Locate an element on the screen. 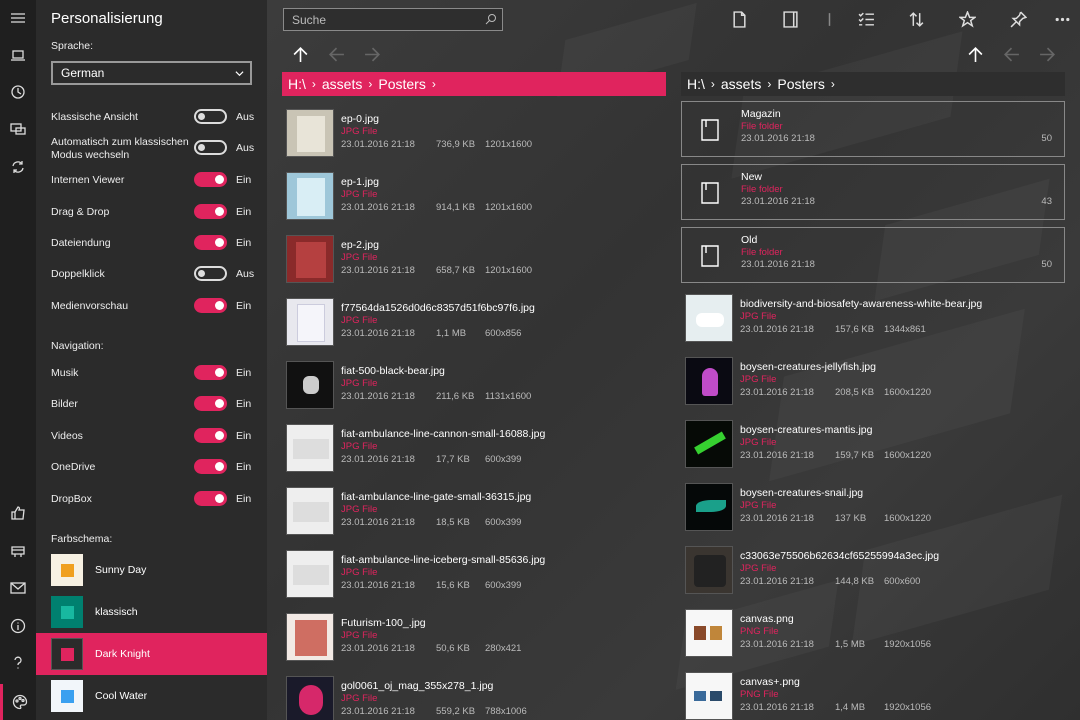 The height and width of the screenshot is (720, 1080). file-size: 559,2 KB is located at coordinates (456, 711).